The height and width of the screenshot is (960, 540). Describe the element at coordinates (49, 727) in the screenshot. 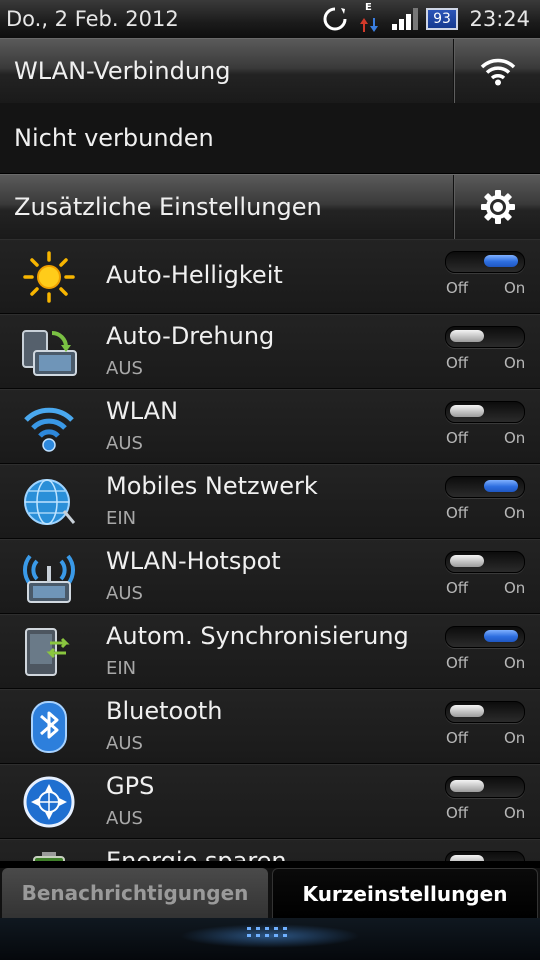

I see `bluetooth-icon` at that location.